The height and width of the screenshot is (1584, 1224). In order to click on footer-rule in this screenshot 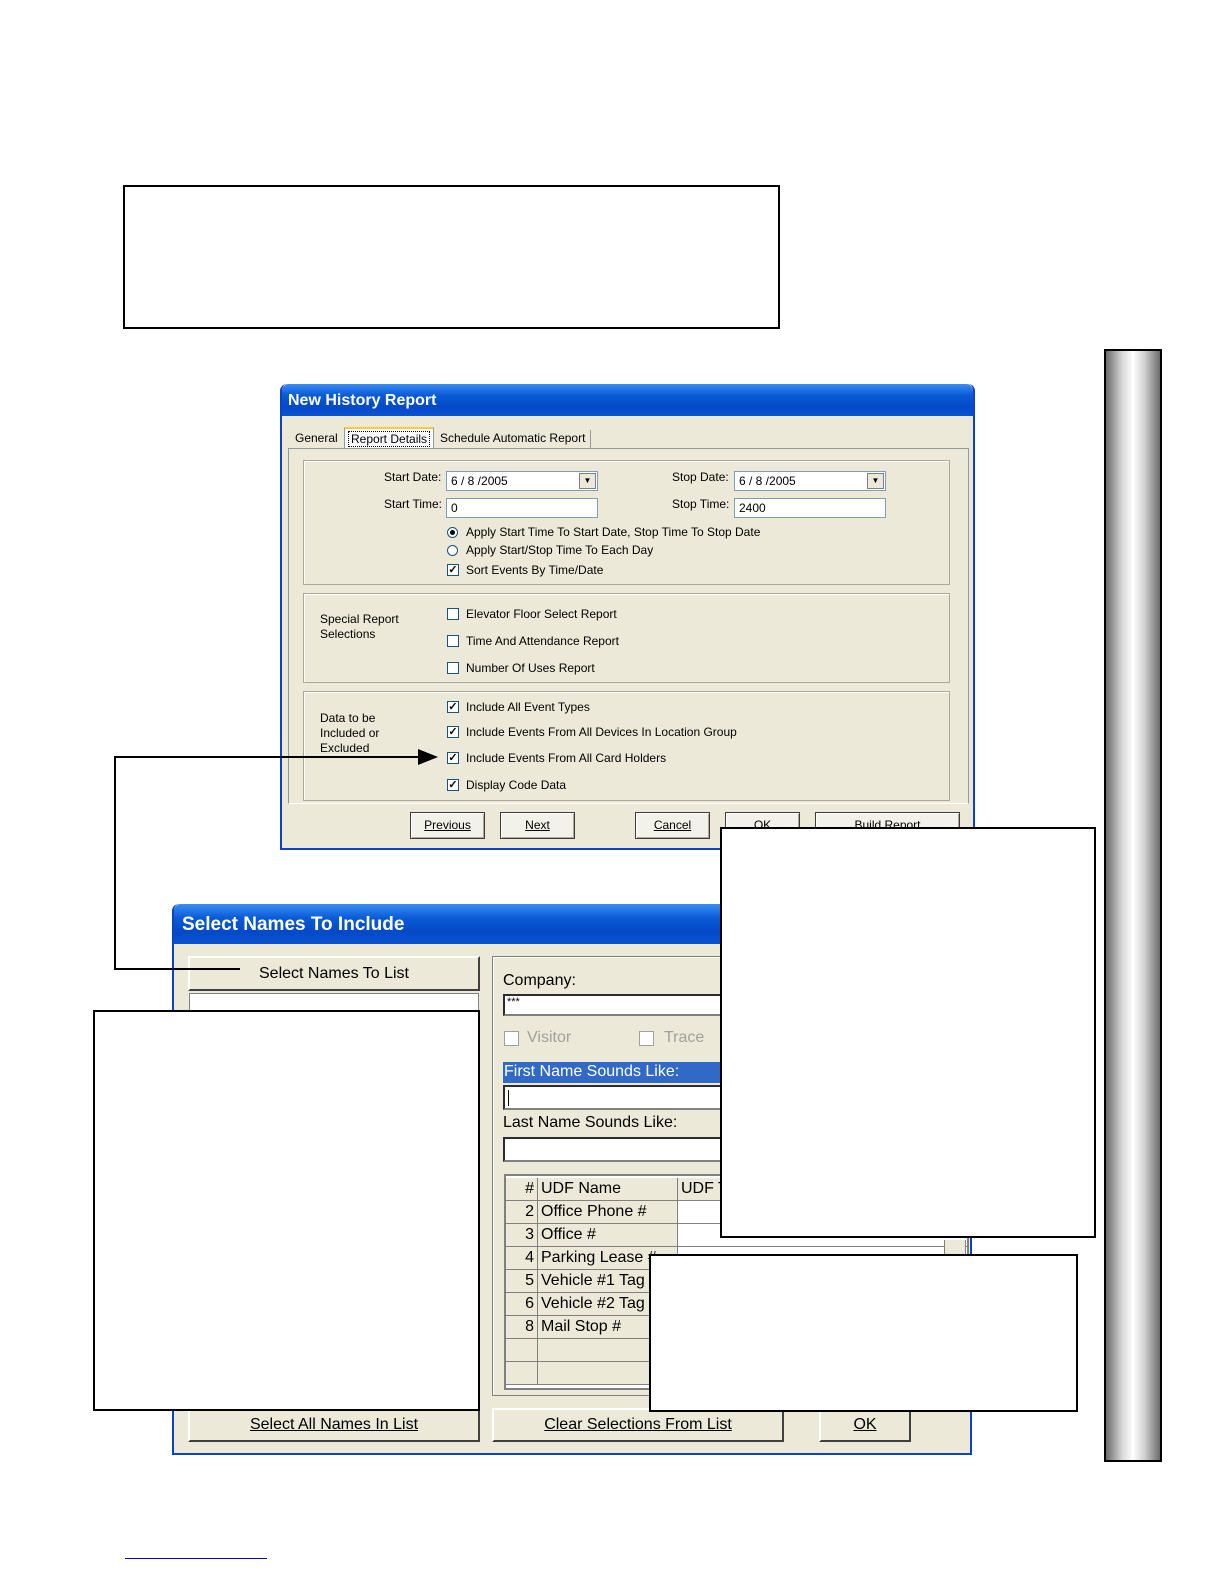, I will do `click(196, 1558)`.